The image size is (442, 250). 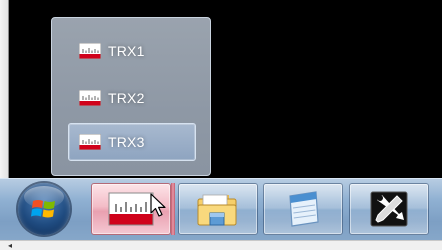 I want to click on jump-list-item-trx2: TRX2, so click(x=132, y=98).